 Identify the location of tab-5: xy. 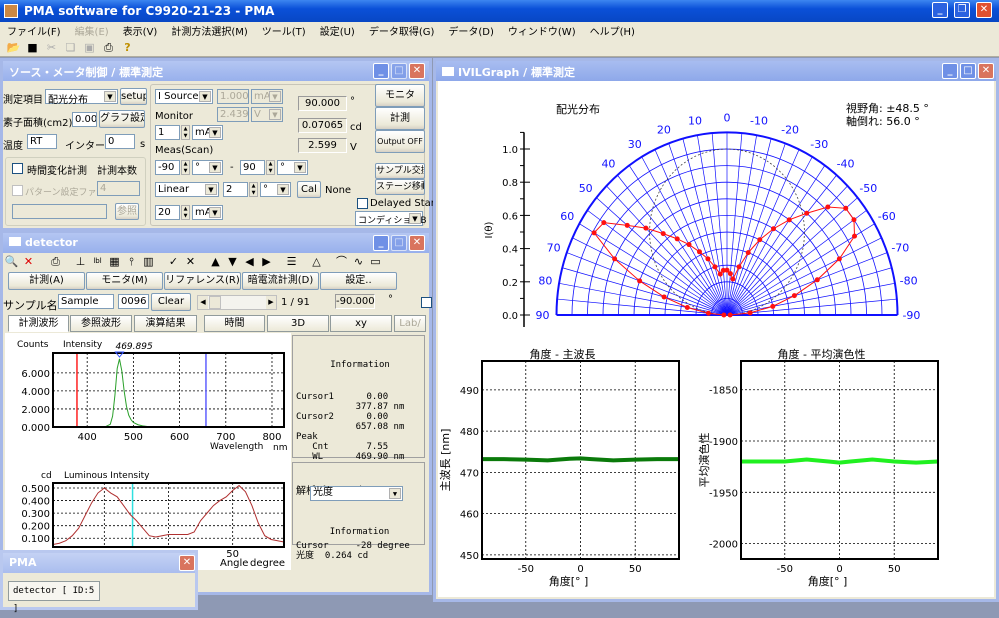
(361, 323).